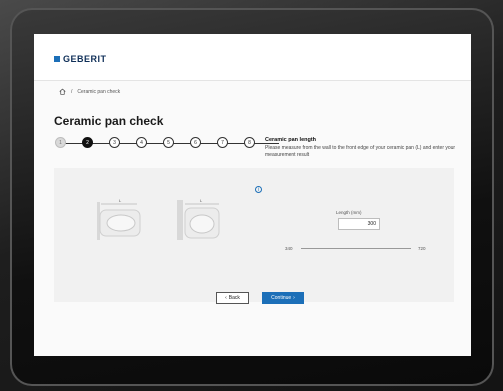 The height and width of the screenshot is (391, 503). What do you see at coordinates (249, 142) in the screenshot?
I see `step-8: 8` at bounding box center [249, 142].